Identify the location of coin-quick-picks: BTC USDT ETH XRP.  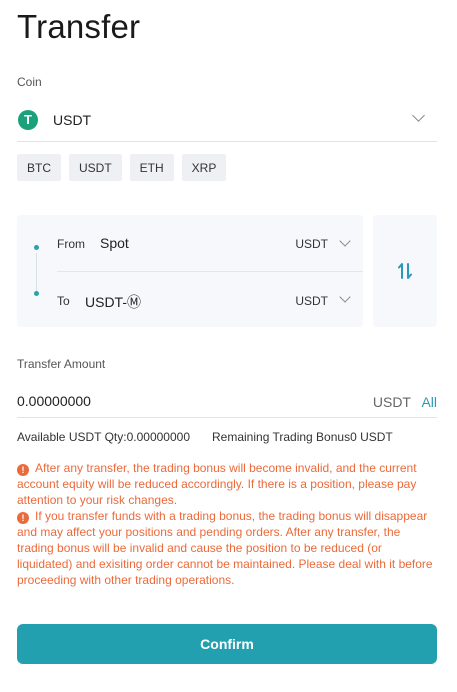
(122, 167).